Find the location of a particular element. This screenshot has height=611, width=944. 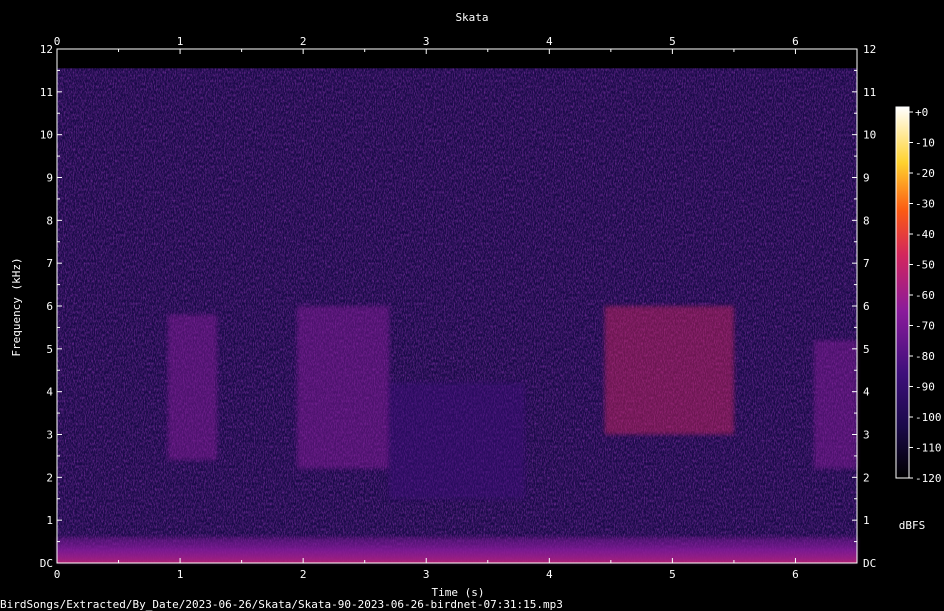

colorbar-tick-label: +0 is located at coordinates (921, 112).